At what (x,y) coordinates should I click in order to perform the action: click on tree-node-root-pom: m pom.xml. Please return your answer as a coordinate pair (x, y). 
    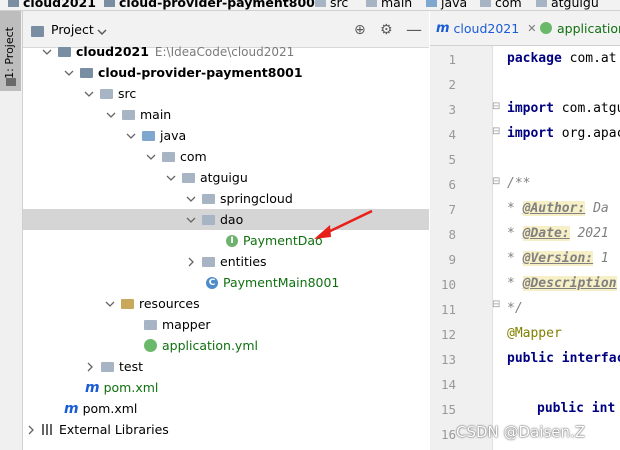
    Looking at the image, I should click on (246, 408).